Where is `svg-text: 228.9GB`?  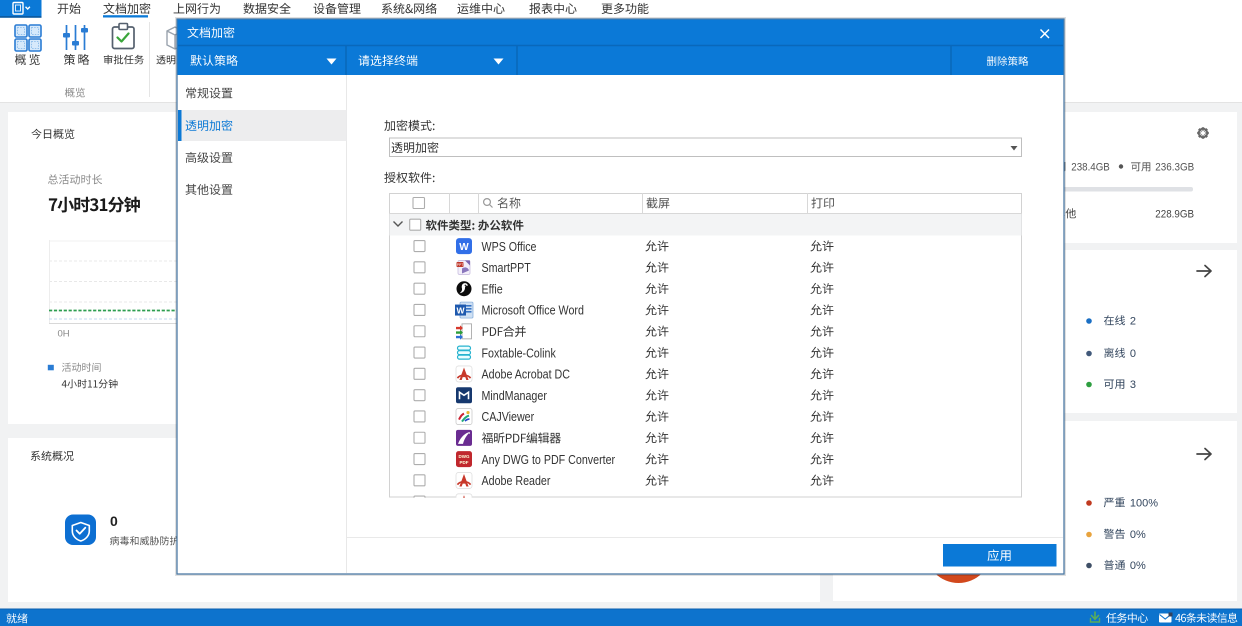 svg-text: 228.9GB is located at coordinates (1174, 215).